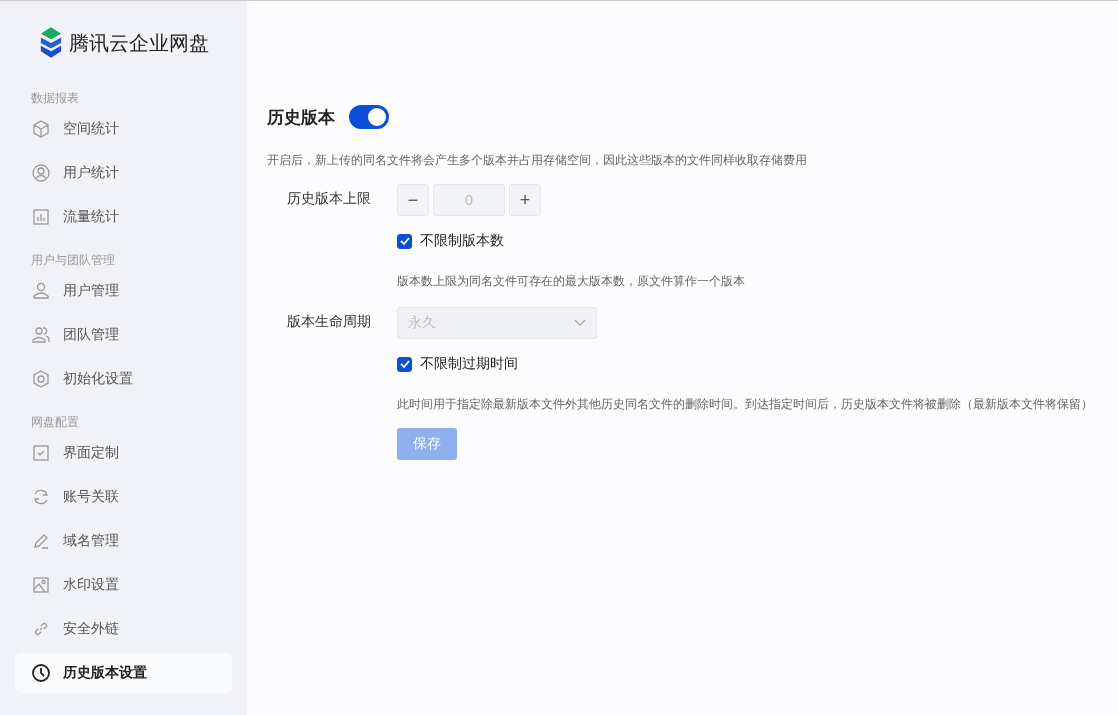 The height and width of the screenshot is (715, 1118). Describe the element at coordinates (571, 281) in the screenshot. I see `hint-text: 版本数上限为同名文件可存在的最大版本数，原文件算作一个版本` at that location.